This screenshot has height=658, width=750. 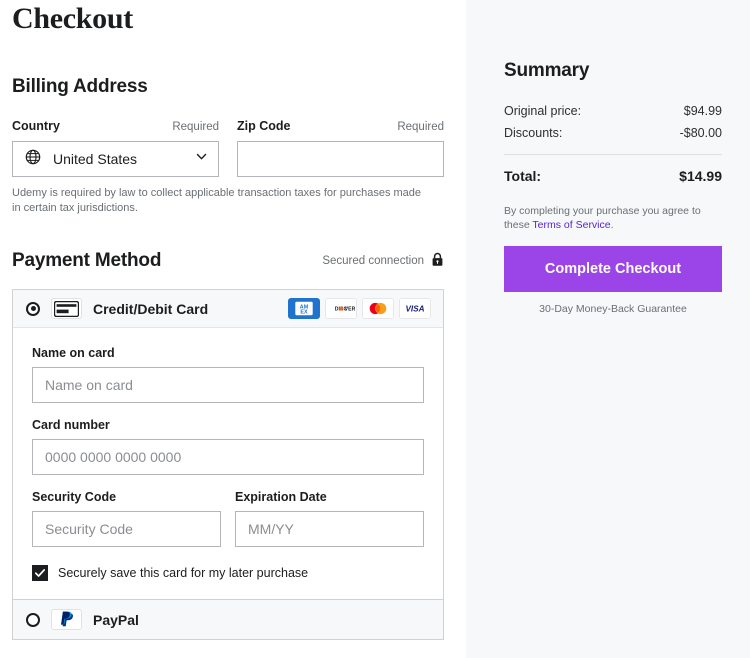 I want to click on country-required-tag: Required, so click(x=195, y=127).